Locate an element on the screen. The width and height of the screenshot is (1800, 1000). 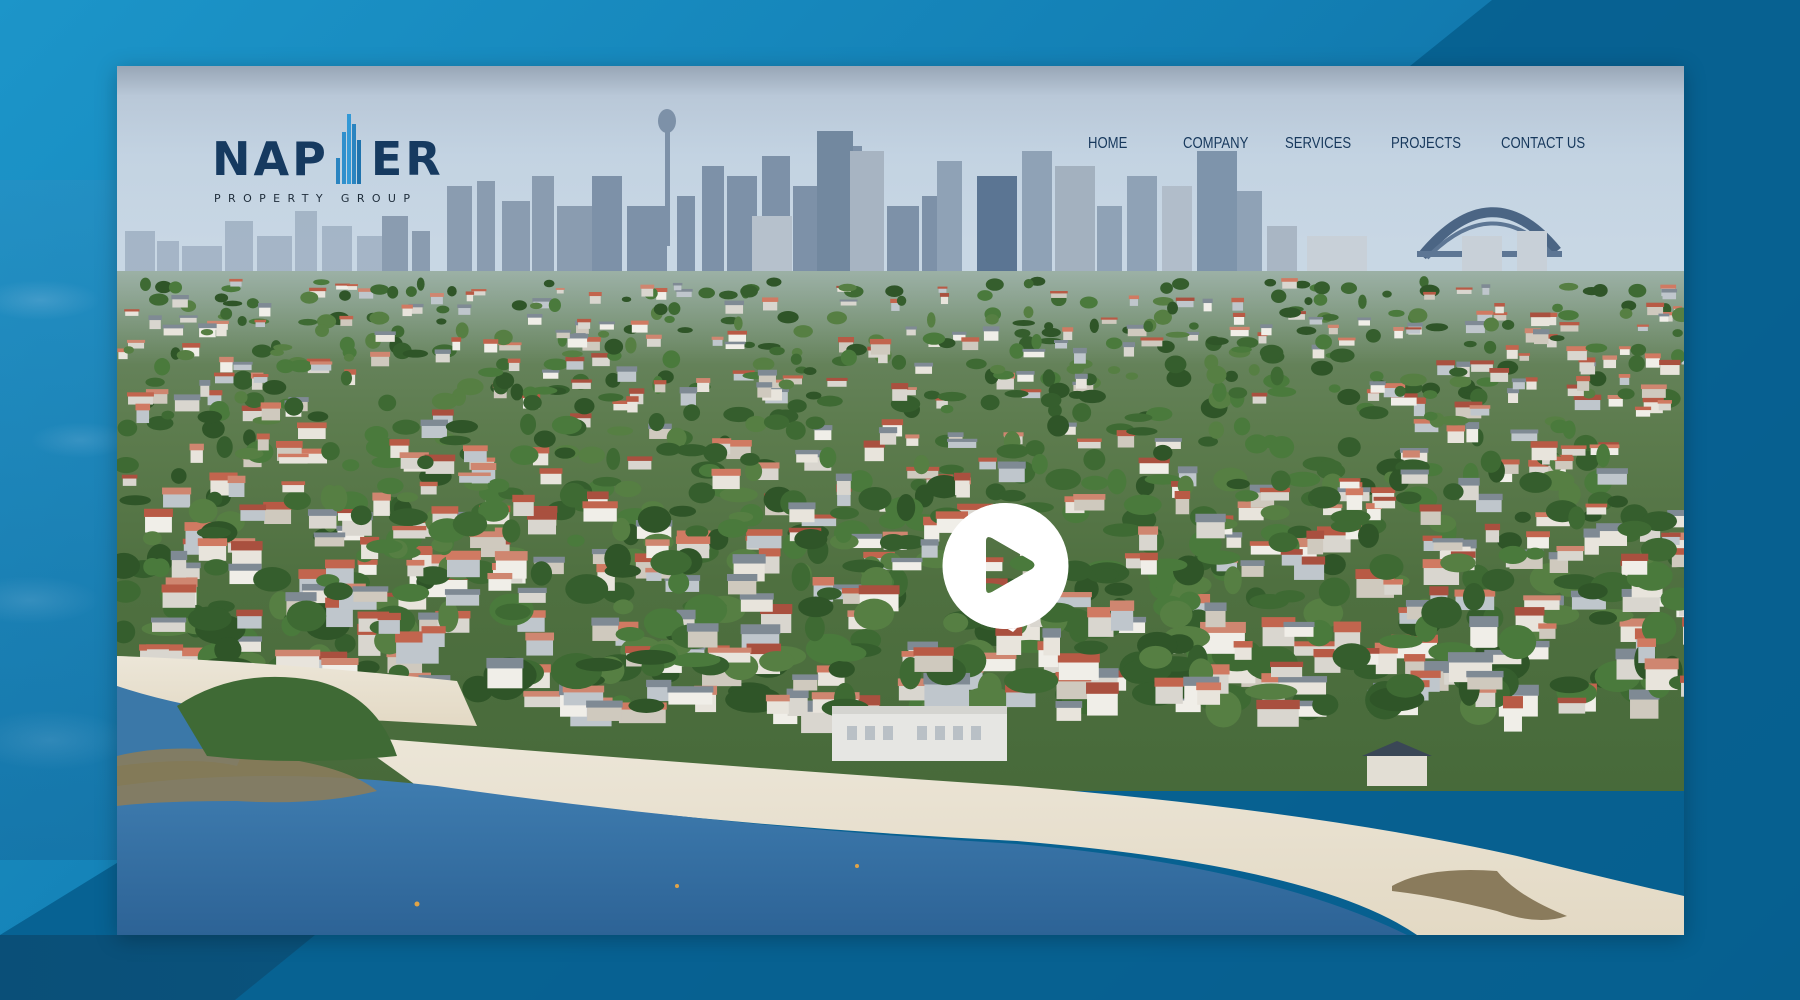
play-video-button is located at coordinates (1005, 566).